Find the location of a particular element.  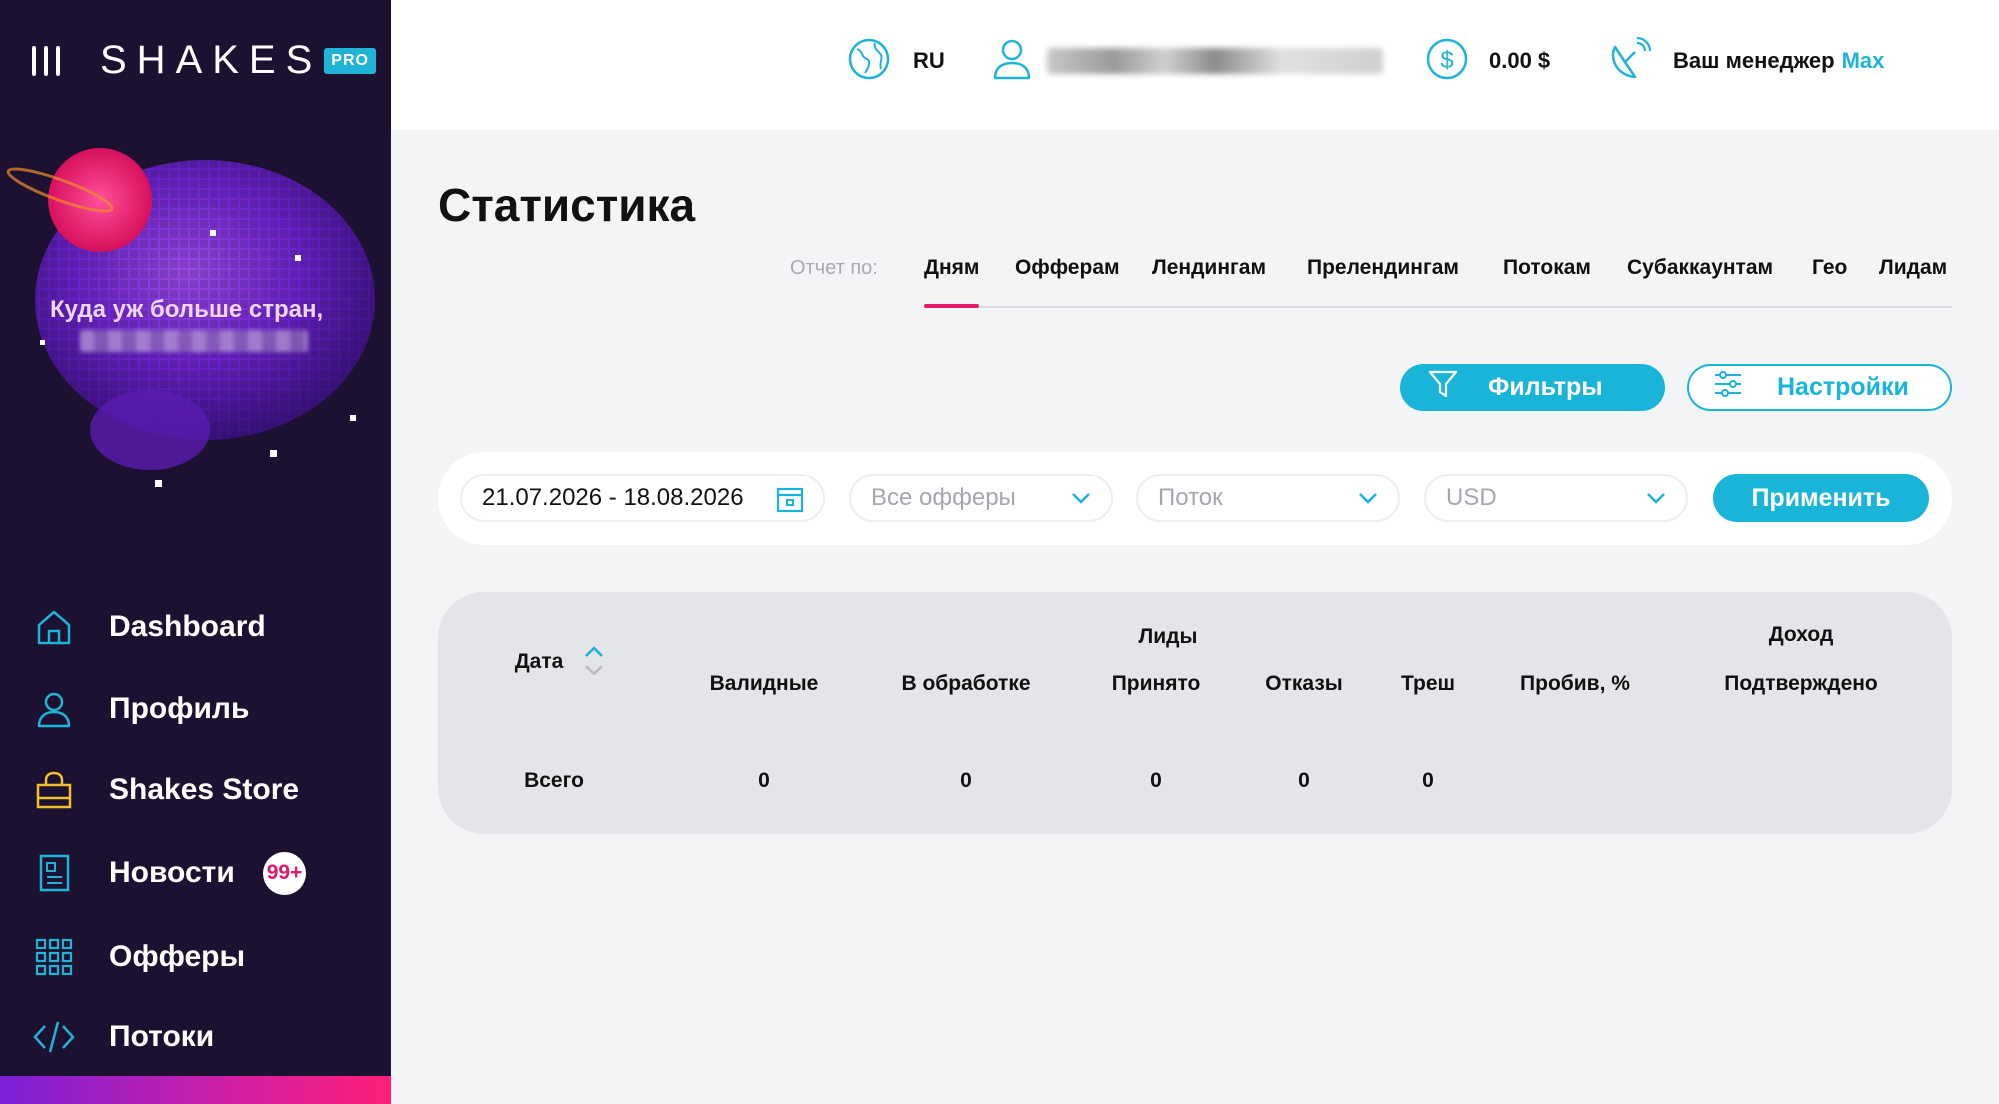

sidebar-item-news: Новости 99+ is located at coordinates (195, 873).